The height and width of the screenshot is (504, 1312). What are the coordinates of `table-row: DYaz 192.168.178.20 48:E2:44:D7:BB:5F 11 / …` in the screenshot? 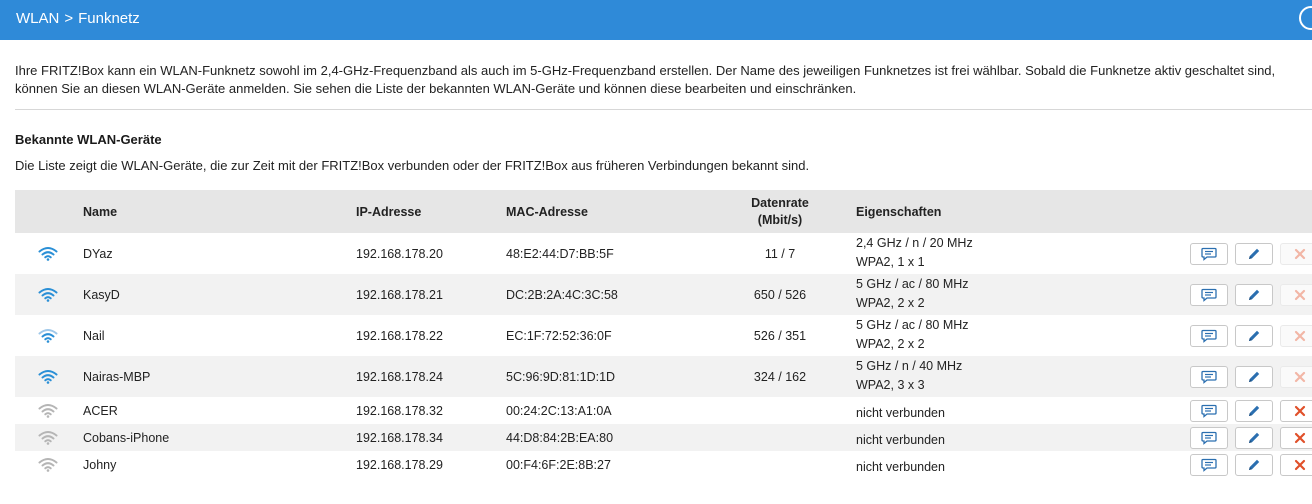 It's located at (663, 253).